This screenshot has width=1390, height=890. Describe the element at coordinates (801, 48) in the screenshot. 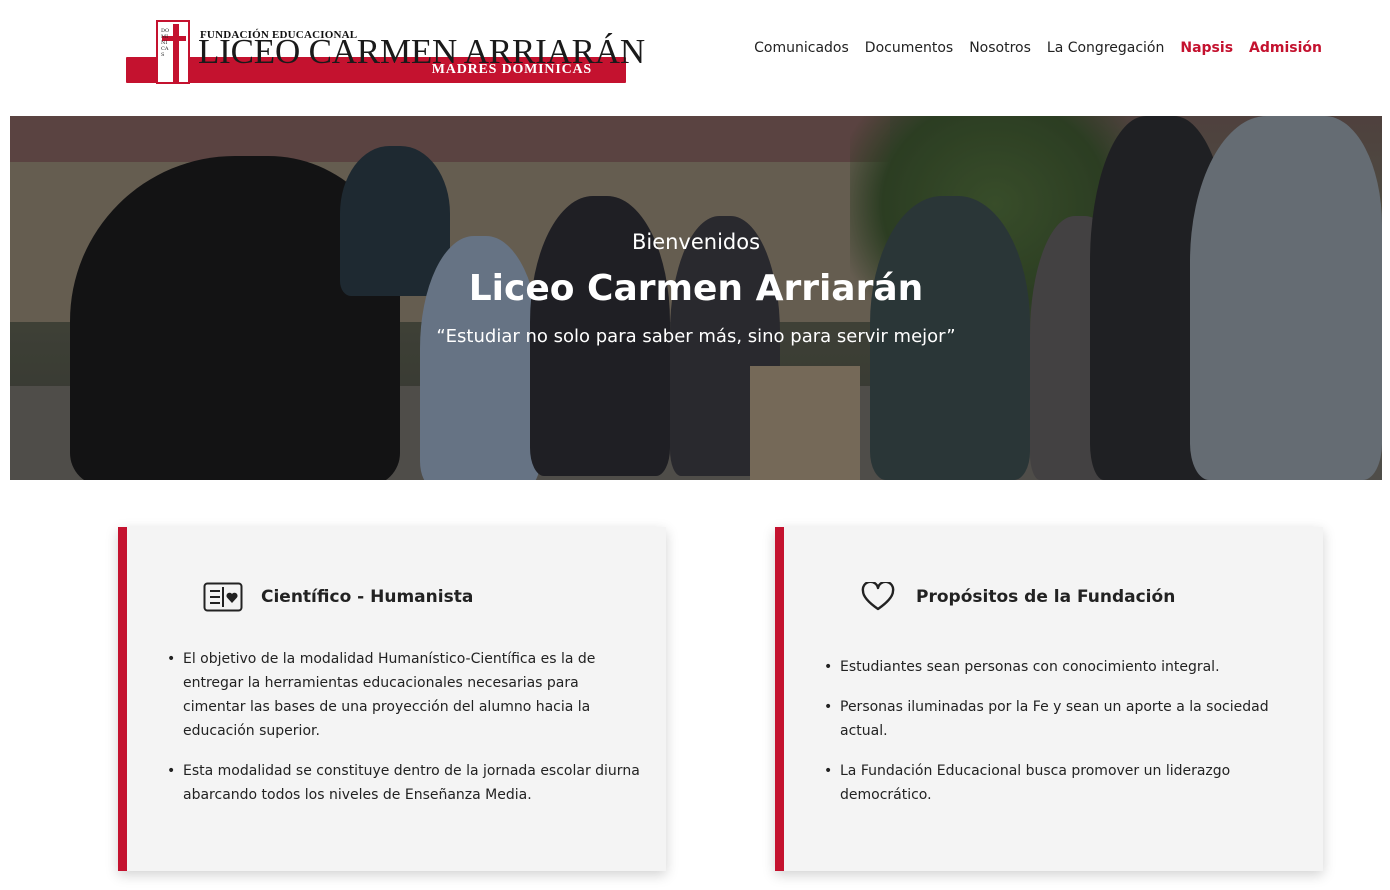

I see `nav-comunicados: Comunicados` at that location.